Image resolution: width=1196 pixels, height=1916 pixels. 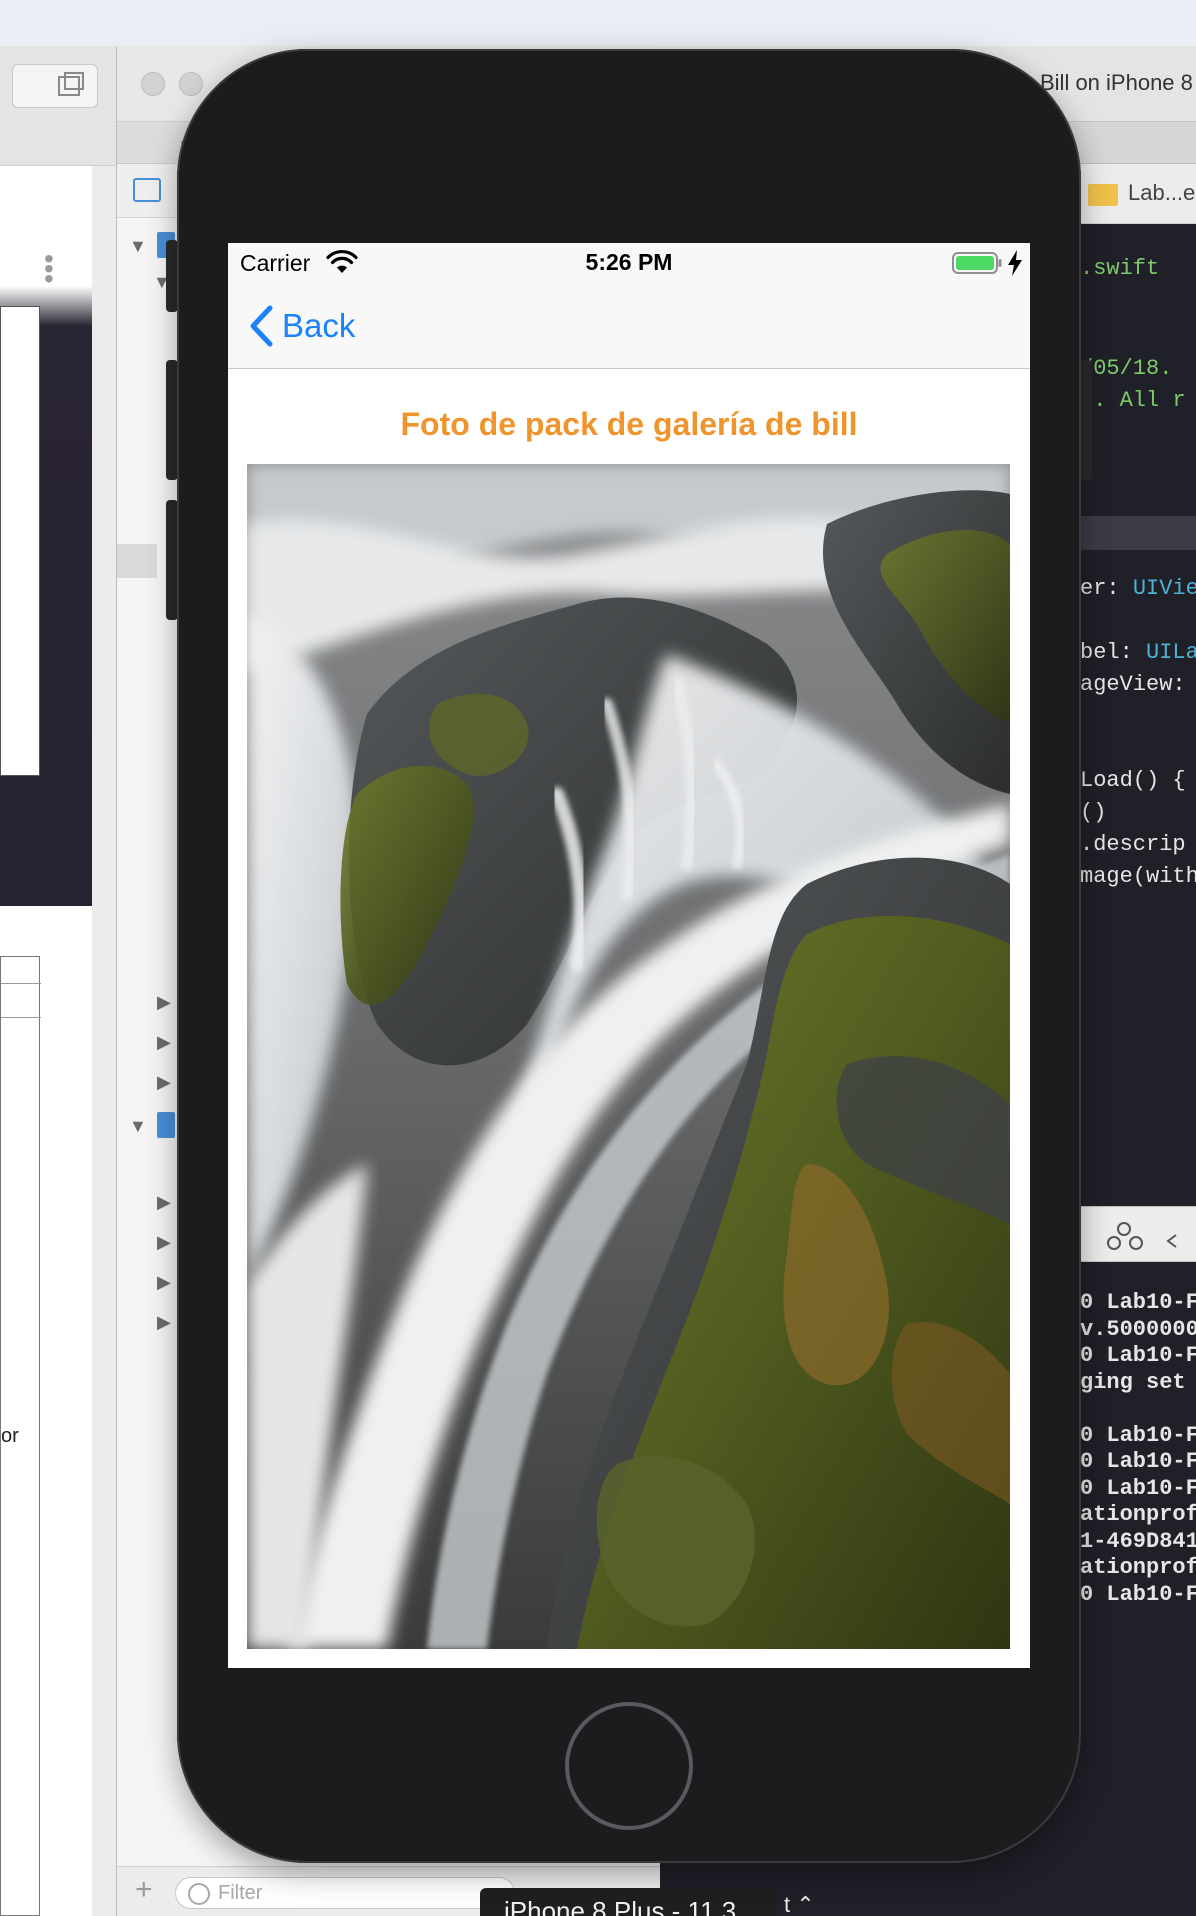 What do you see at coordinates (1133, 400) in the screenshot?
I see `code-line: p. All r` at bounding box center [1133, 400].